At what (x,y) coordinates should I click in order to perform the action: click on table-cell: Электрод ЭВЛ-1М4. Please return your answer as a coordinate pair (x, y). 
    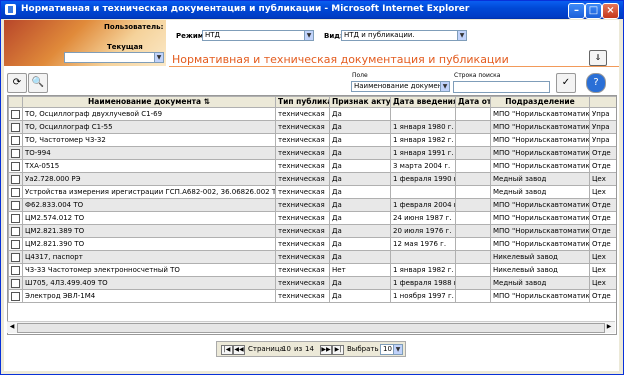
    Looking at the image, I should click on (149, 296).